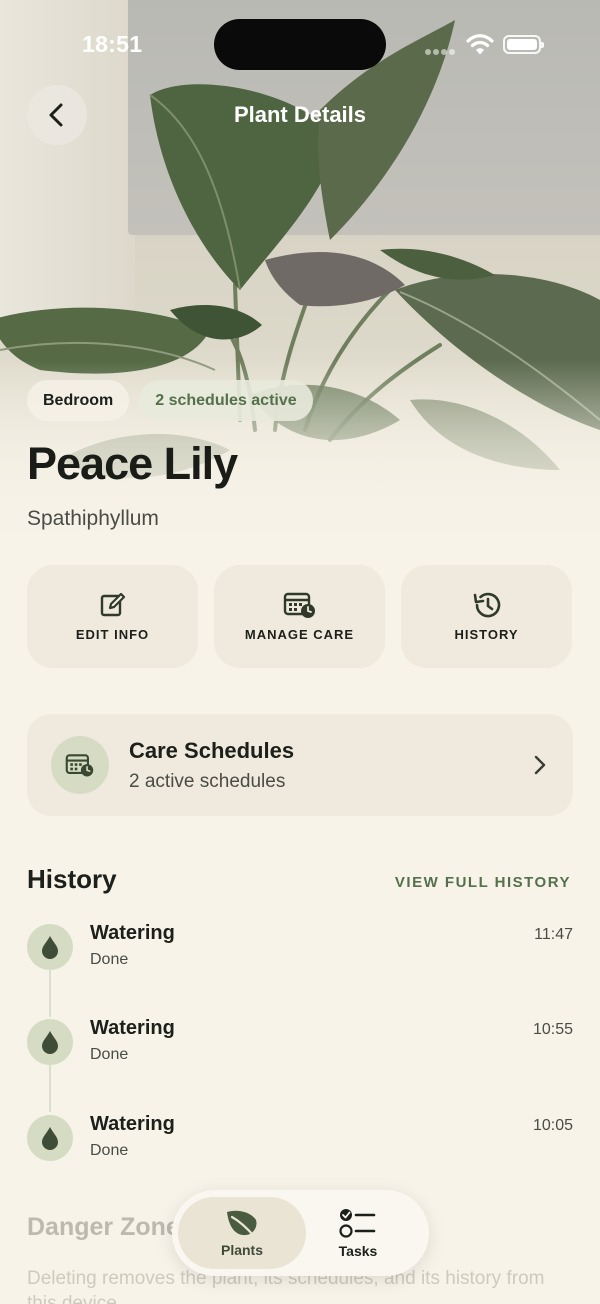 This screenshot has height=1304, width=600. What do you see at coordinates (300, 114) in the screenshot?
I see `page-title: Plant Details` at bounding box center [300, 114].